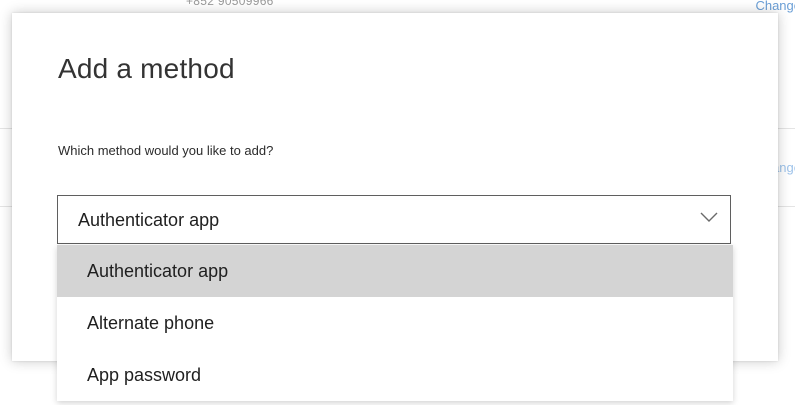  Describe the element at coordinates (146, 68) in the screenshot. I see `dialog-title: Add a method` at that location.